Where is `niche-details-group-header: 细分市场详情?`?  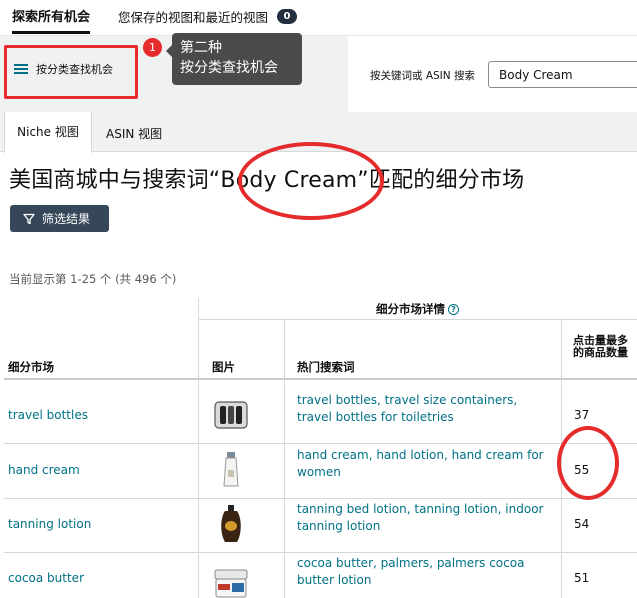 niche-details-group-header: 细分市场详情? is located at coordinates (417, 309).